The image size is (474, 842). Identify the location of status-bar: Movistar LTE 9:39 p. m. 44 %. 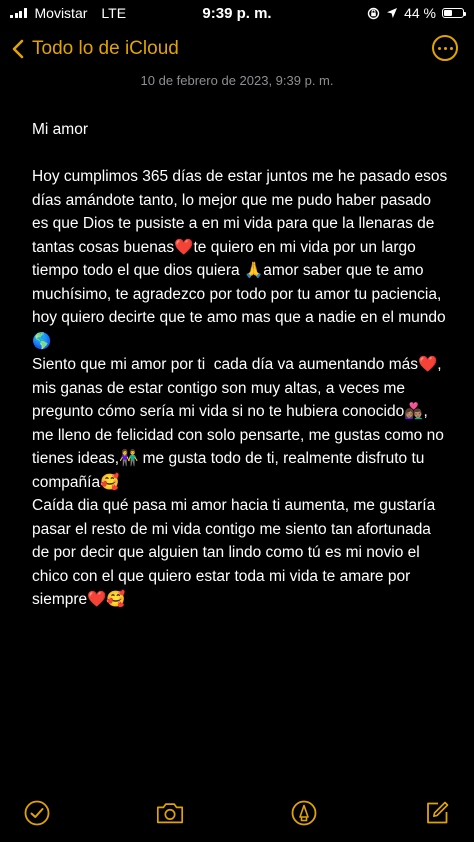
(237, 13).